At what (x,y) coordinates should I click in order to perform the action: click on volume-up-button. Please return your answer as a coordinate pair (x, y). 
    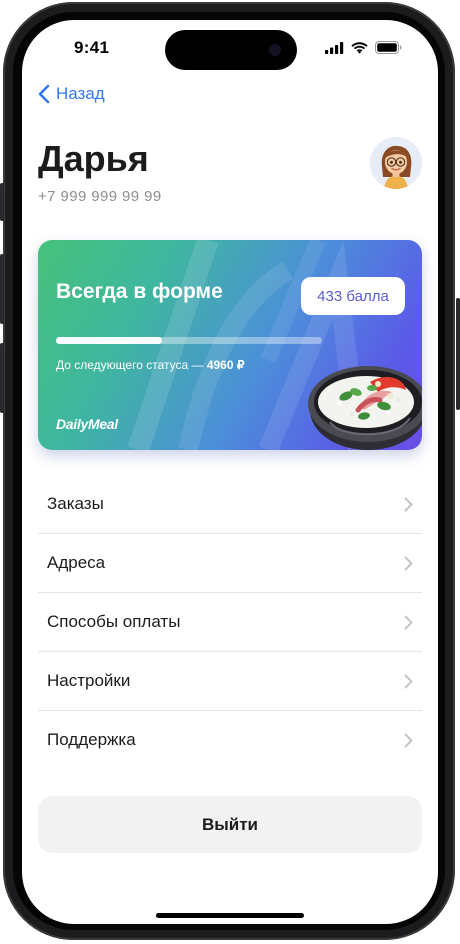
    Looking at the image, I should click on (2, 289).